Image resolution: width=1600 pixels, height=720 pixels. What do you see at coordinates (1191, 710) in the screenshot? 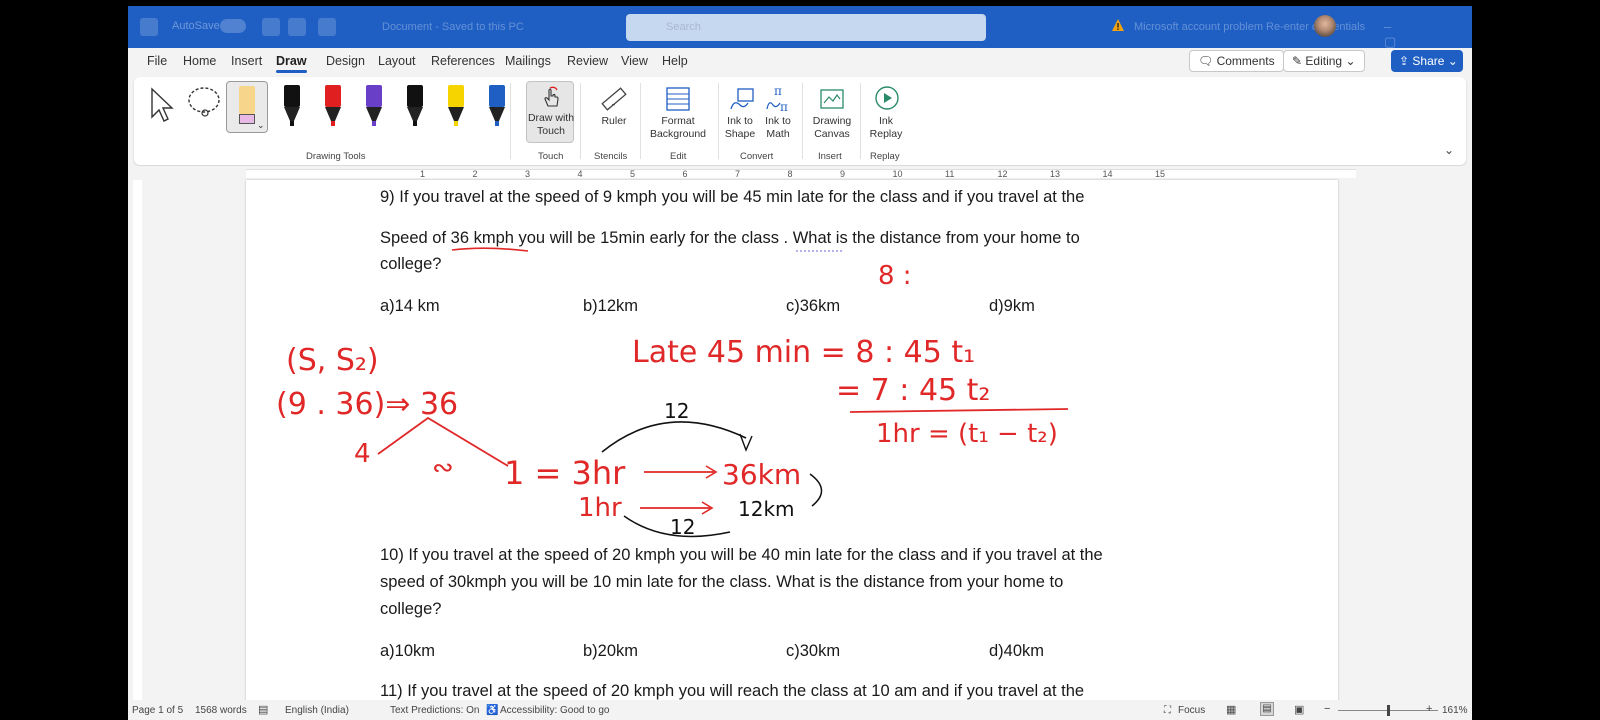
I see `focus-mode: Focus` at bounding box center [1191, 710].